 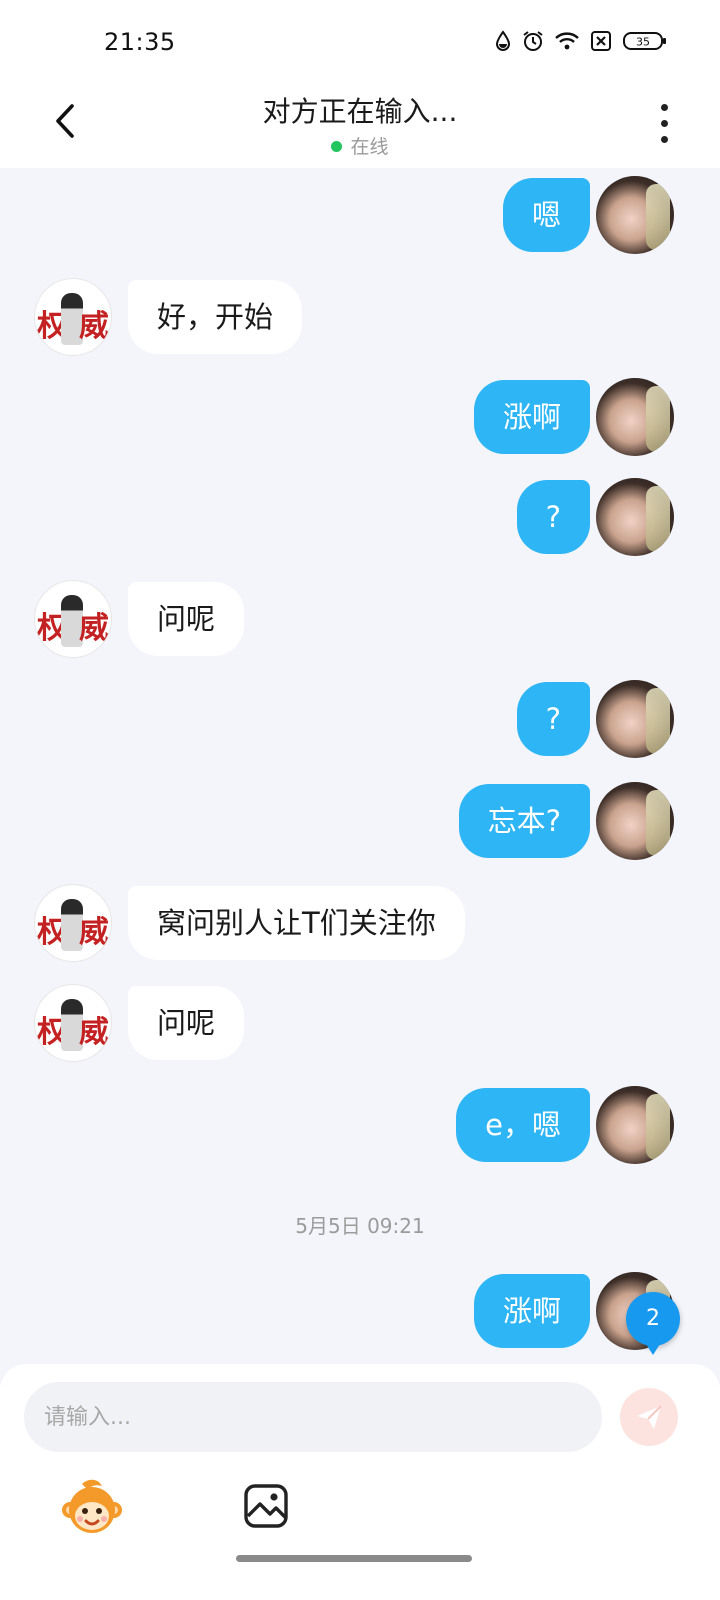 I want to click on image-picker-button, so click(x=266, y=1506).